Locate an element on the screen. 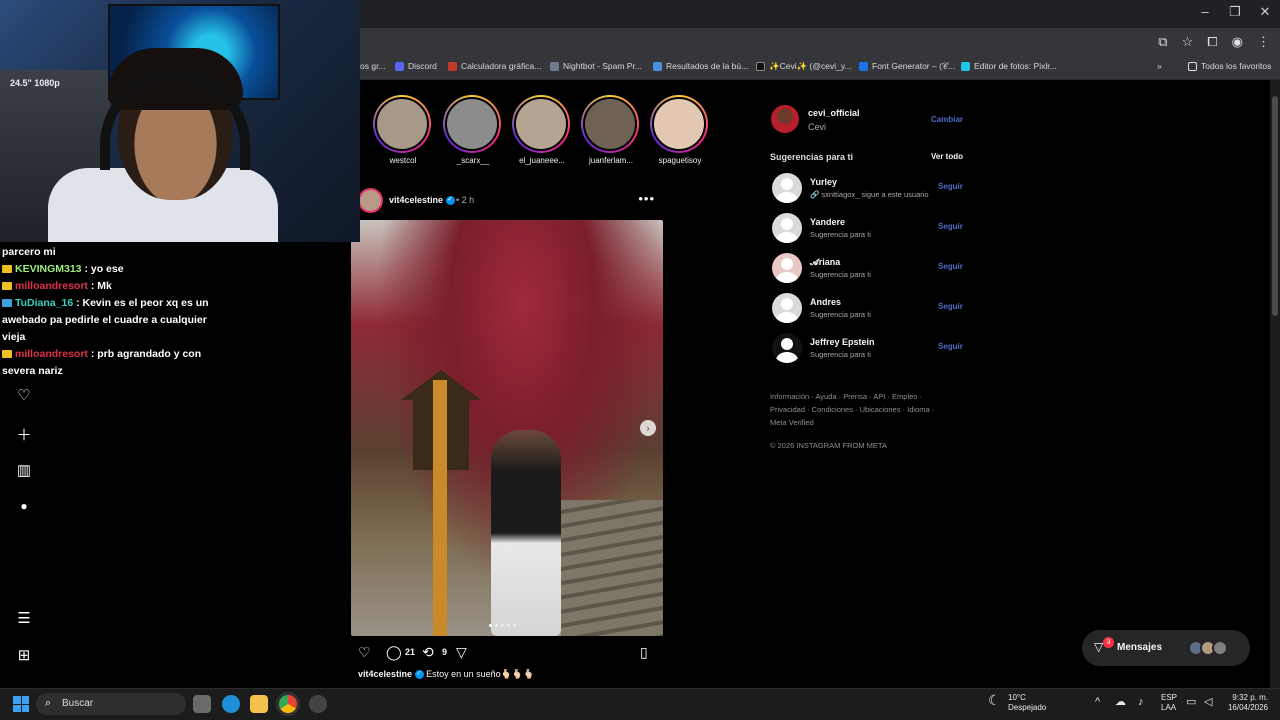 This screenshot has height=720, width=1280. image-post is located at coordinates (440, 508).